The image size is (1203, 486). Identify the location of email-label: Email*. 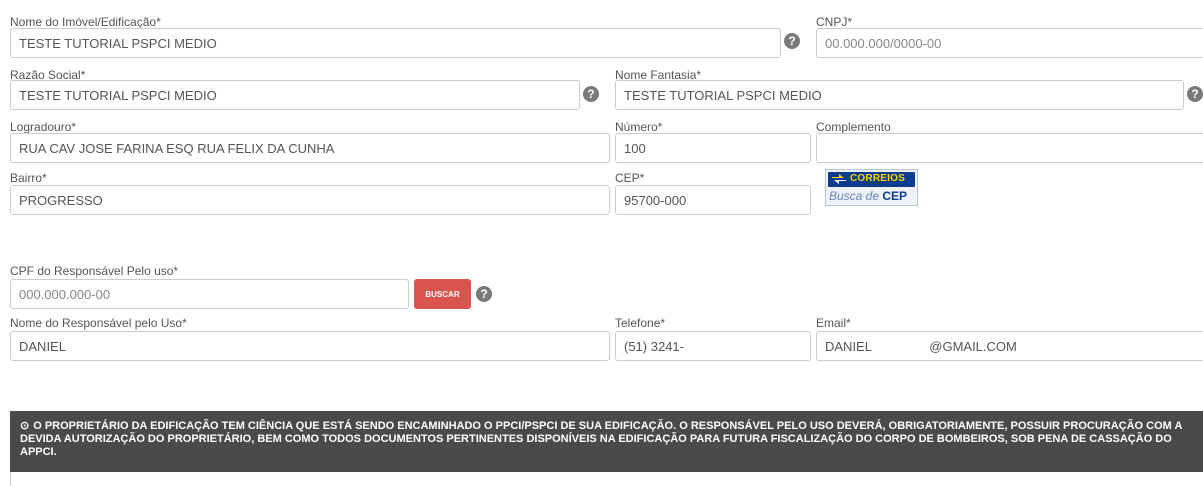
(833, 323).